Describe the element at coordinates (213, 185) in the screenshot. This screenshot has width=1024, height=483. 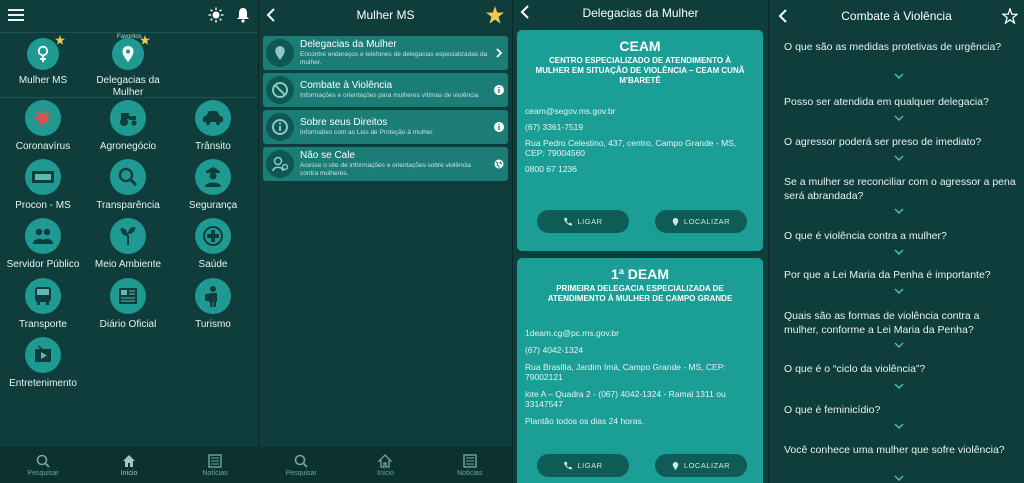
I see `tile-seguranca: Segurança` at that location.